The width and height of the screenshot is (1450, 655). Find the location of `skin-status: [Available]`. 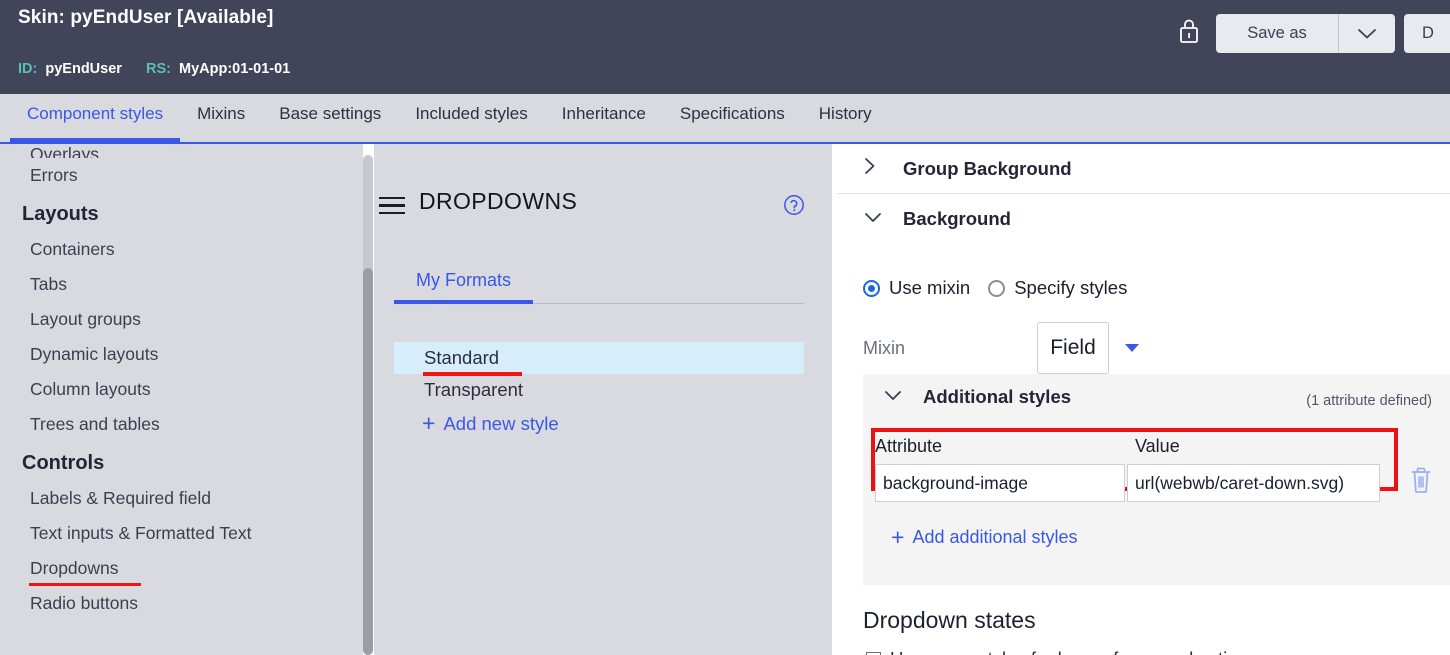

skin-status: [Available] is located at coordinates (225, 17).